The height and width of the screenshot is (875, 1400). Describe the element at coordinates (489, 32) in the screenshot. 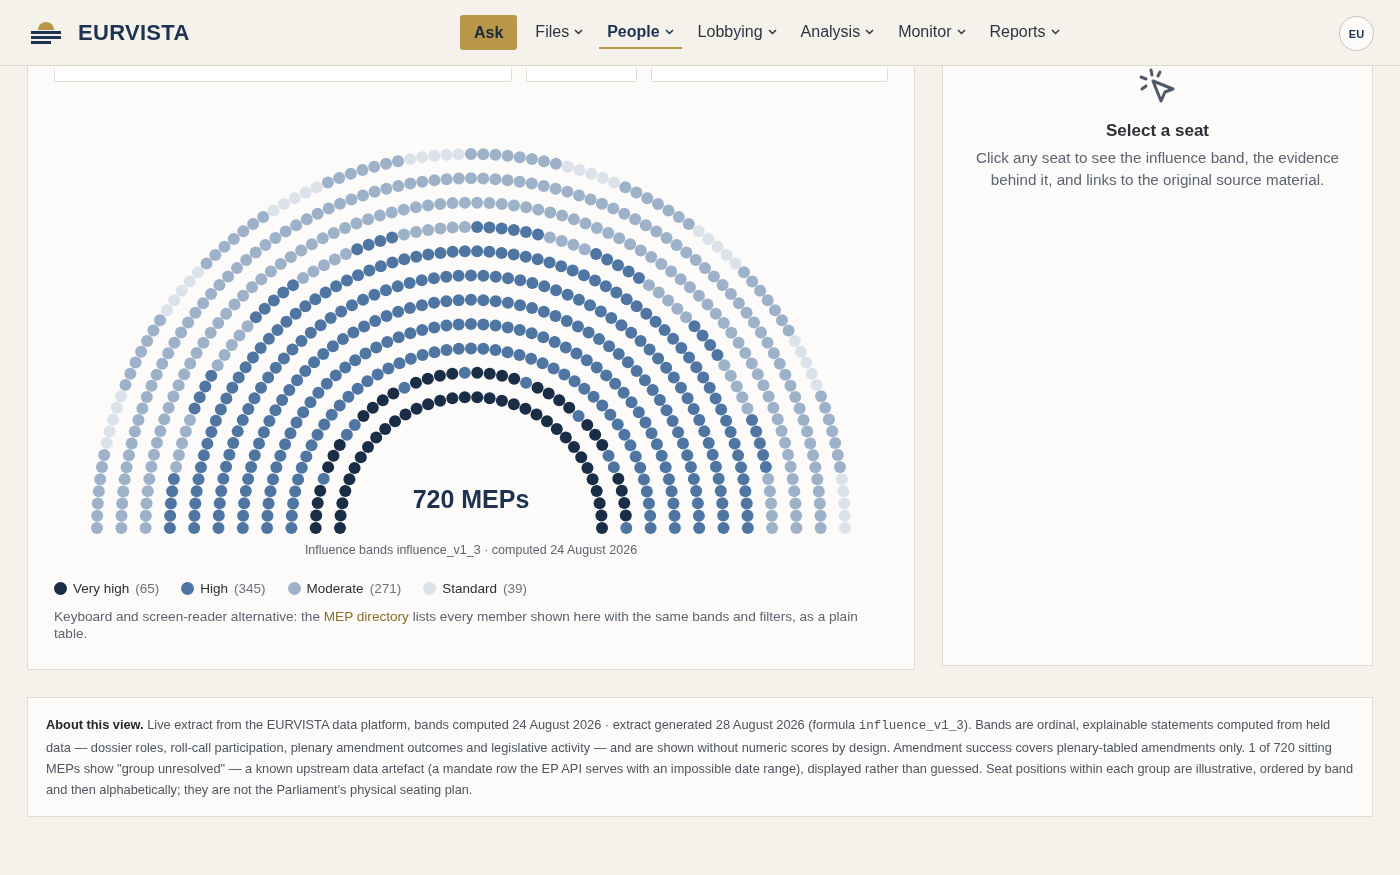

I see `ask-button: Ask` at that location.